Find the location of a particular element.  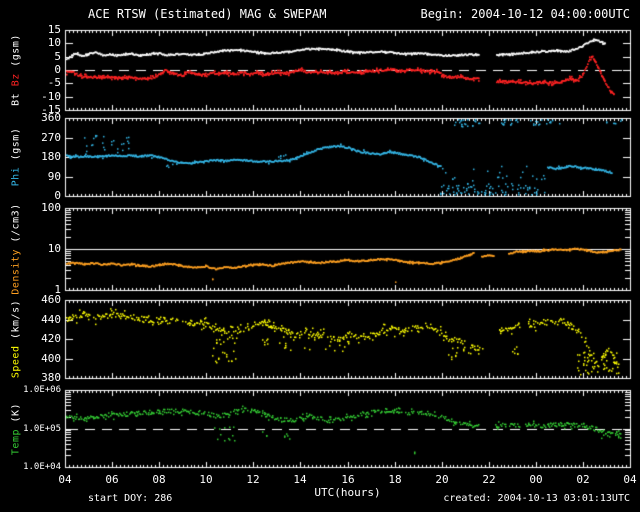

created-timestamp: created: 2004-10-13 03:01:13UTC is located at coordinates (536, 498).